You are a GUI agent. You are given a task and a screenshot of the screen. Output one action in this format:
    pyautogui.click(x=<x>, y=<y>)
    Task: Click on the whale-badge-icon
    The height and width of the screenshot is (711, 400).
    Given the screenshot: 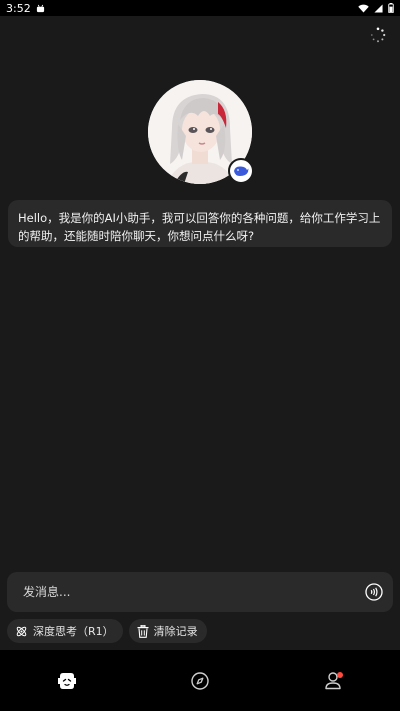 What is the action you would take?
    pyautogui.click(x=241, y=171)
    